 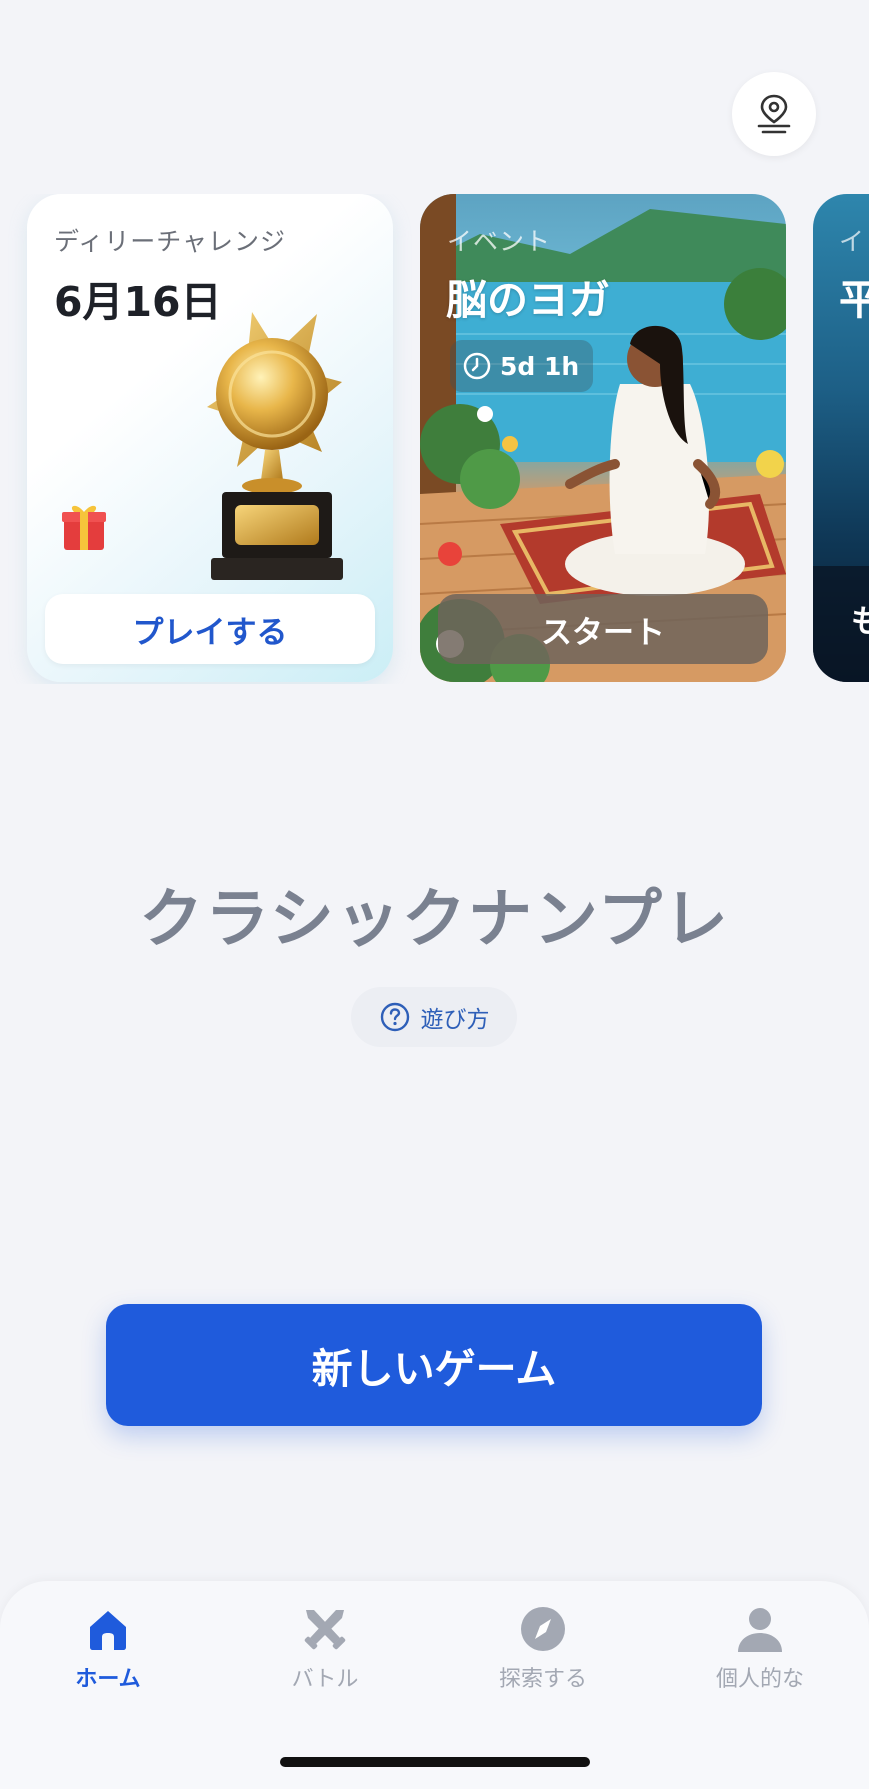 I want to click on third-card-label: イ, so click(x=852, y=241).